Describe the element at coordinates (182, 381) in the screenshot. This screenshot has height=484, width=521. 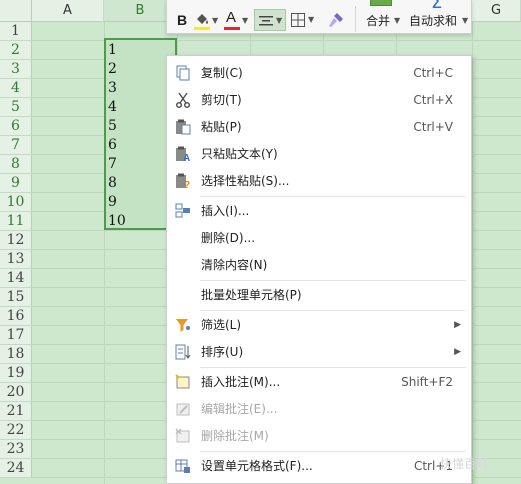
I see `insert-comment-icon` at that location.